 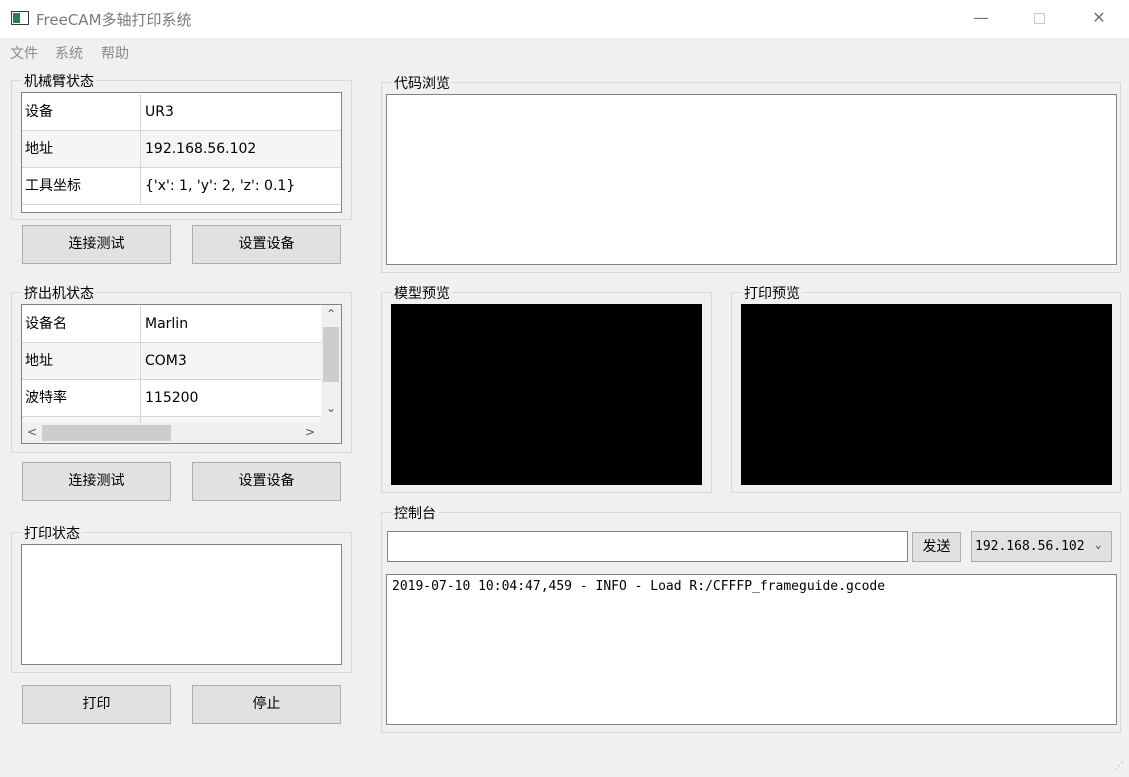 I want to click on target-address-select: 192.168.56.102 ⌄, so click(x=1041, y=546).